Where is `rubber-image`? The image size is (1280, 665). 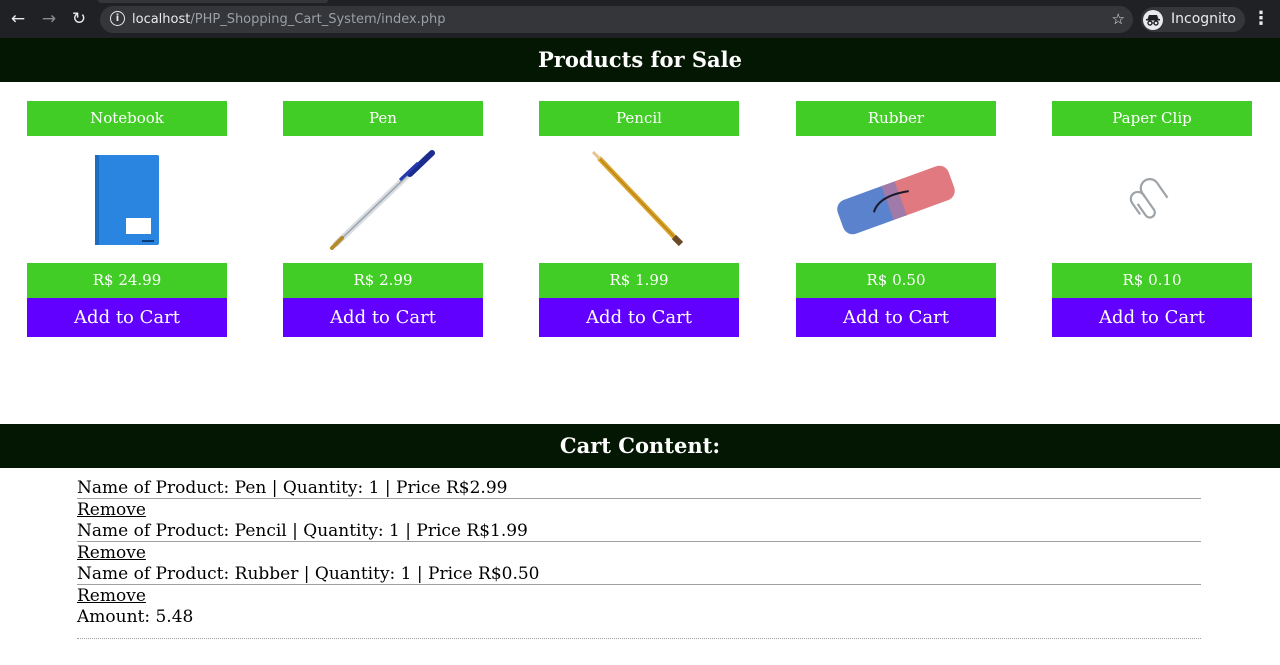
rubber-image is located at coordinates (896, 199).